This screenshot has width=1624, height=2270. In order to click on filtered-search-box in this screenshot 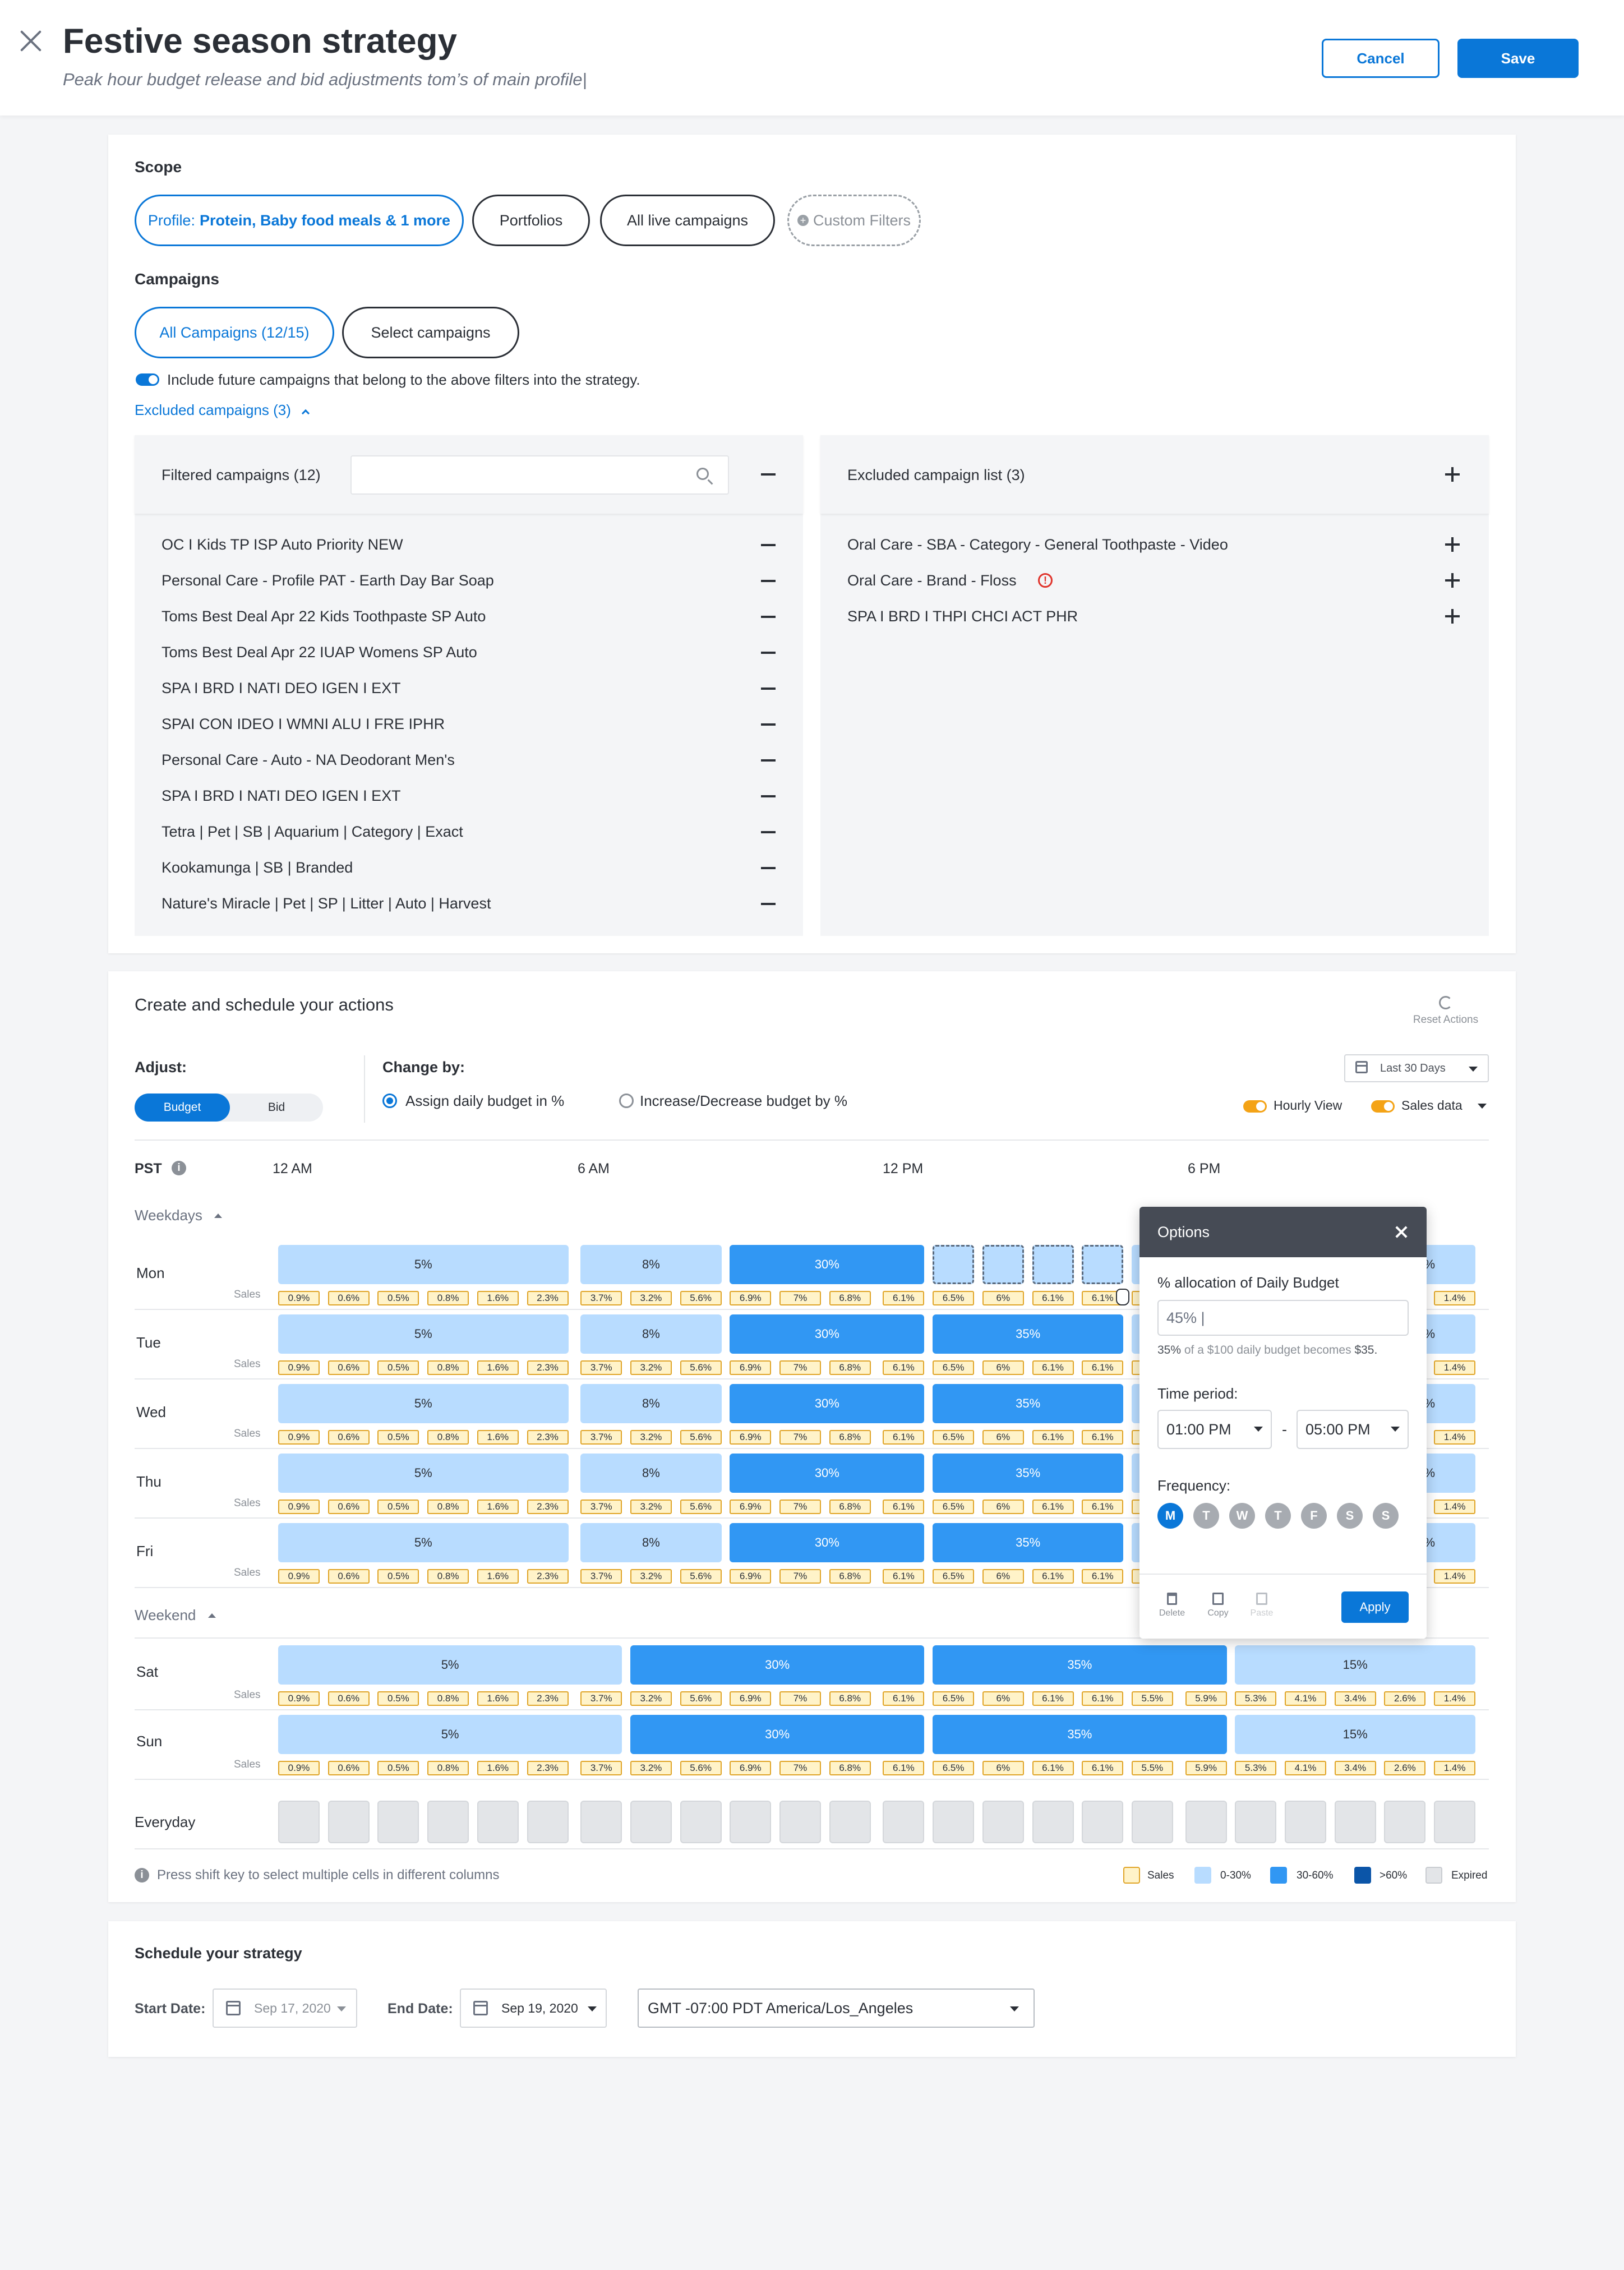, I will do `click(539, 475)`.